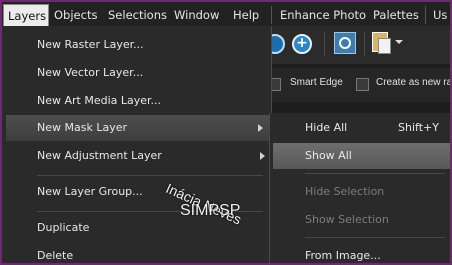 The image size is (452, 265). What do you see at coordinates (302, 44) in the screenshot?
I see `zoom-in-icon: +` at bounding box center [302, 44].